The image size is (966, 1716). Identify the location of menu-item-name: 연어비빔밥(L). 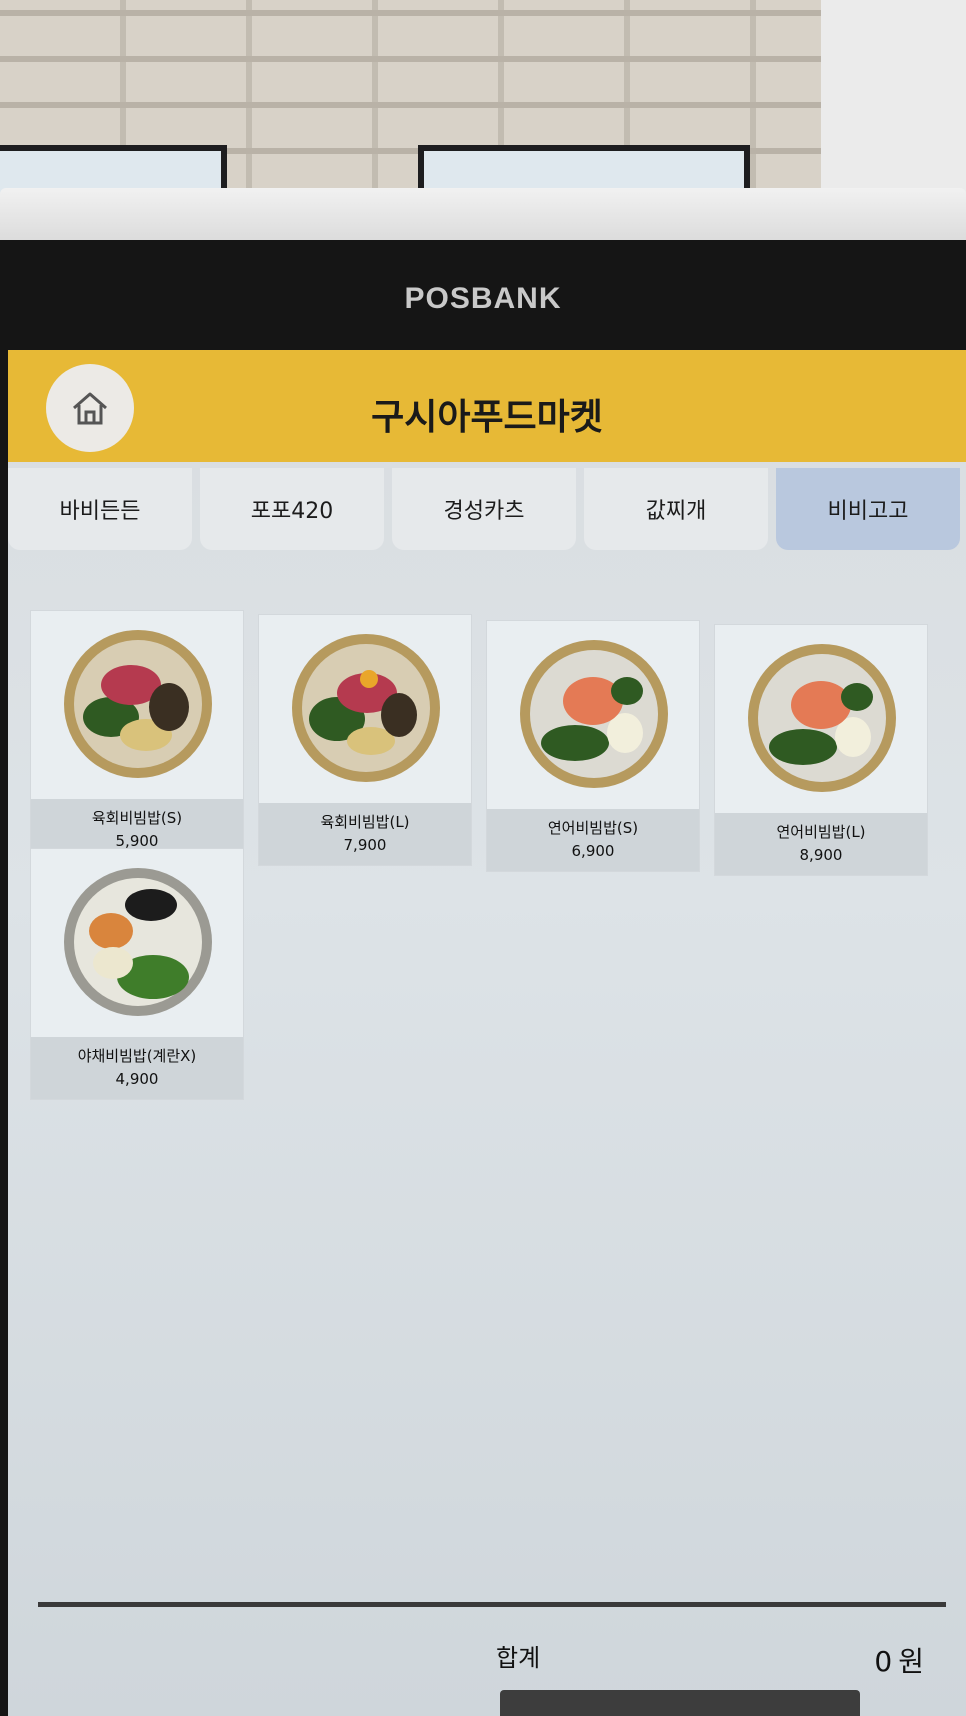
(821, 832).